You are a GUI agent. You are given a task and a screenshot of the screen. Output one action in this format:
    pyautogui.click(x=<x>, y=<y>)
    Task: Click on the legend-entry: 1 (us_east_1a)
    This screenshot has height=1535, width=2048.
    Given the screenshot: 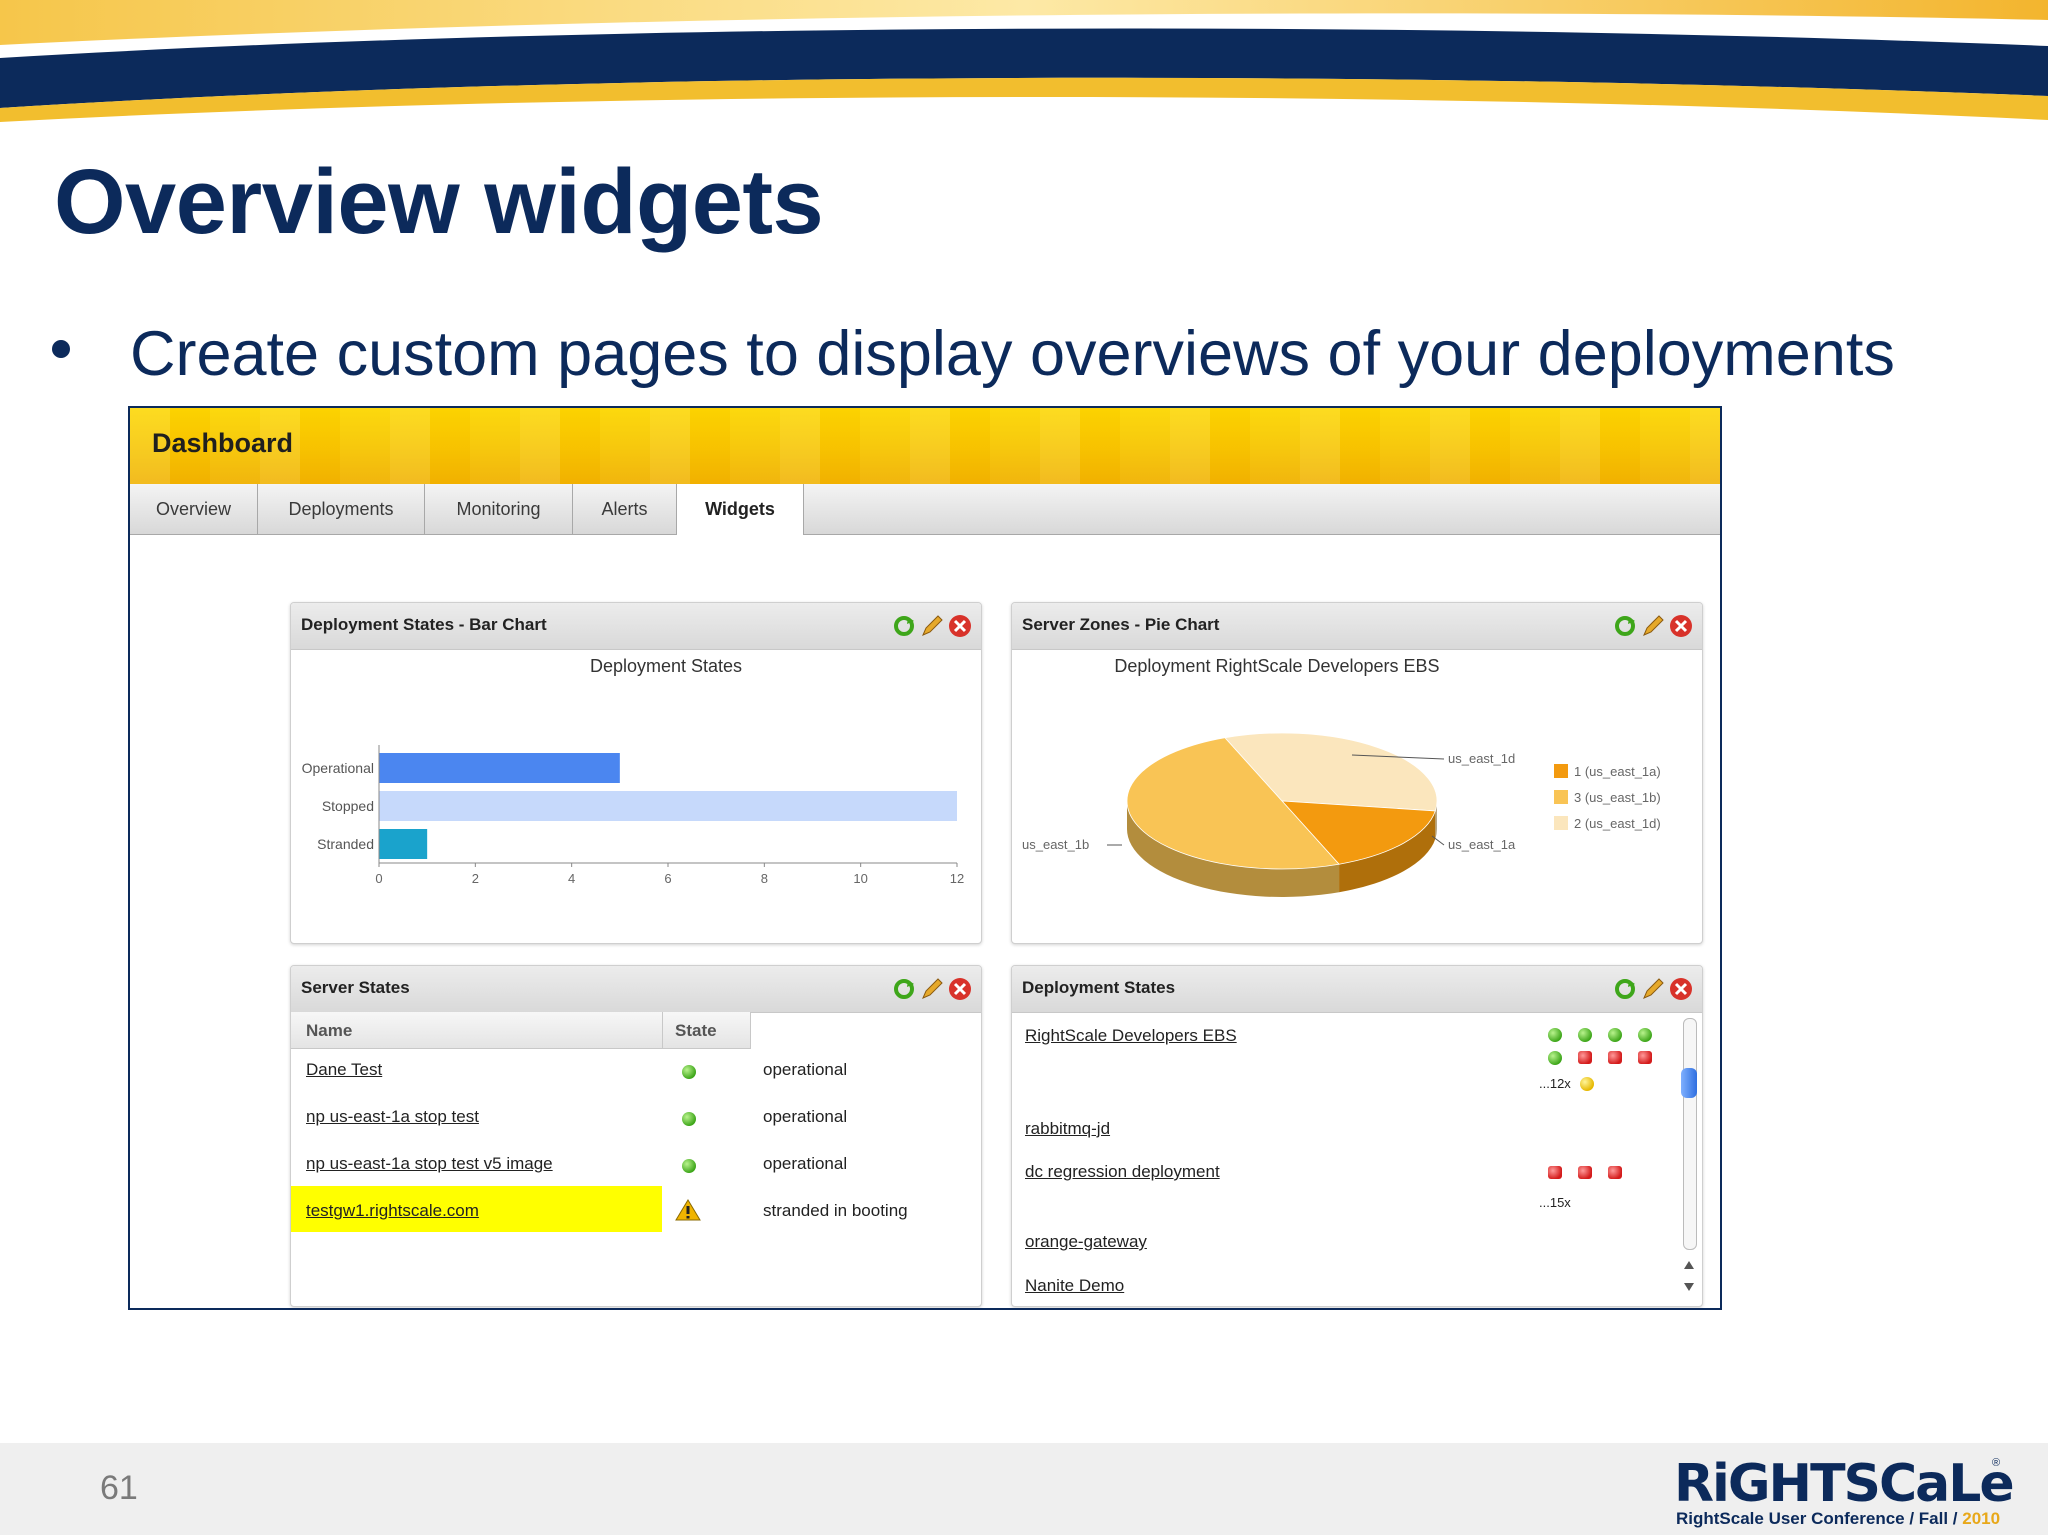 What is the action you would take?
    pyautogui.click(x=1617, y=771)
    